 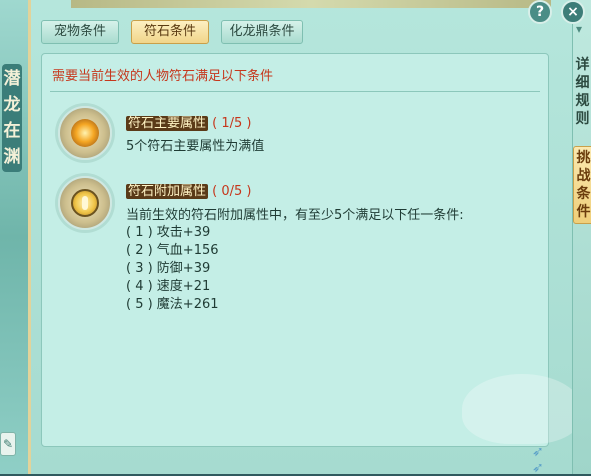 What do you see at coordinates (582, 185) in the screenshot?
I see `side-tab-challenge-conditions: 挑战条件` at bounding box center [582, 185].